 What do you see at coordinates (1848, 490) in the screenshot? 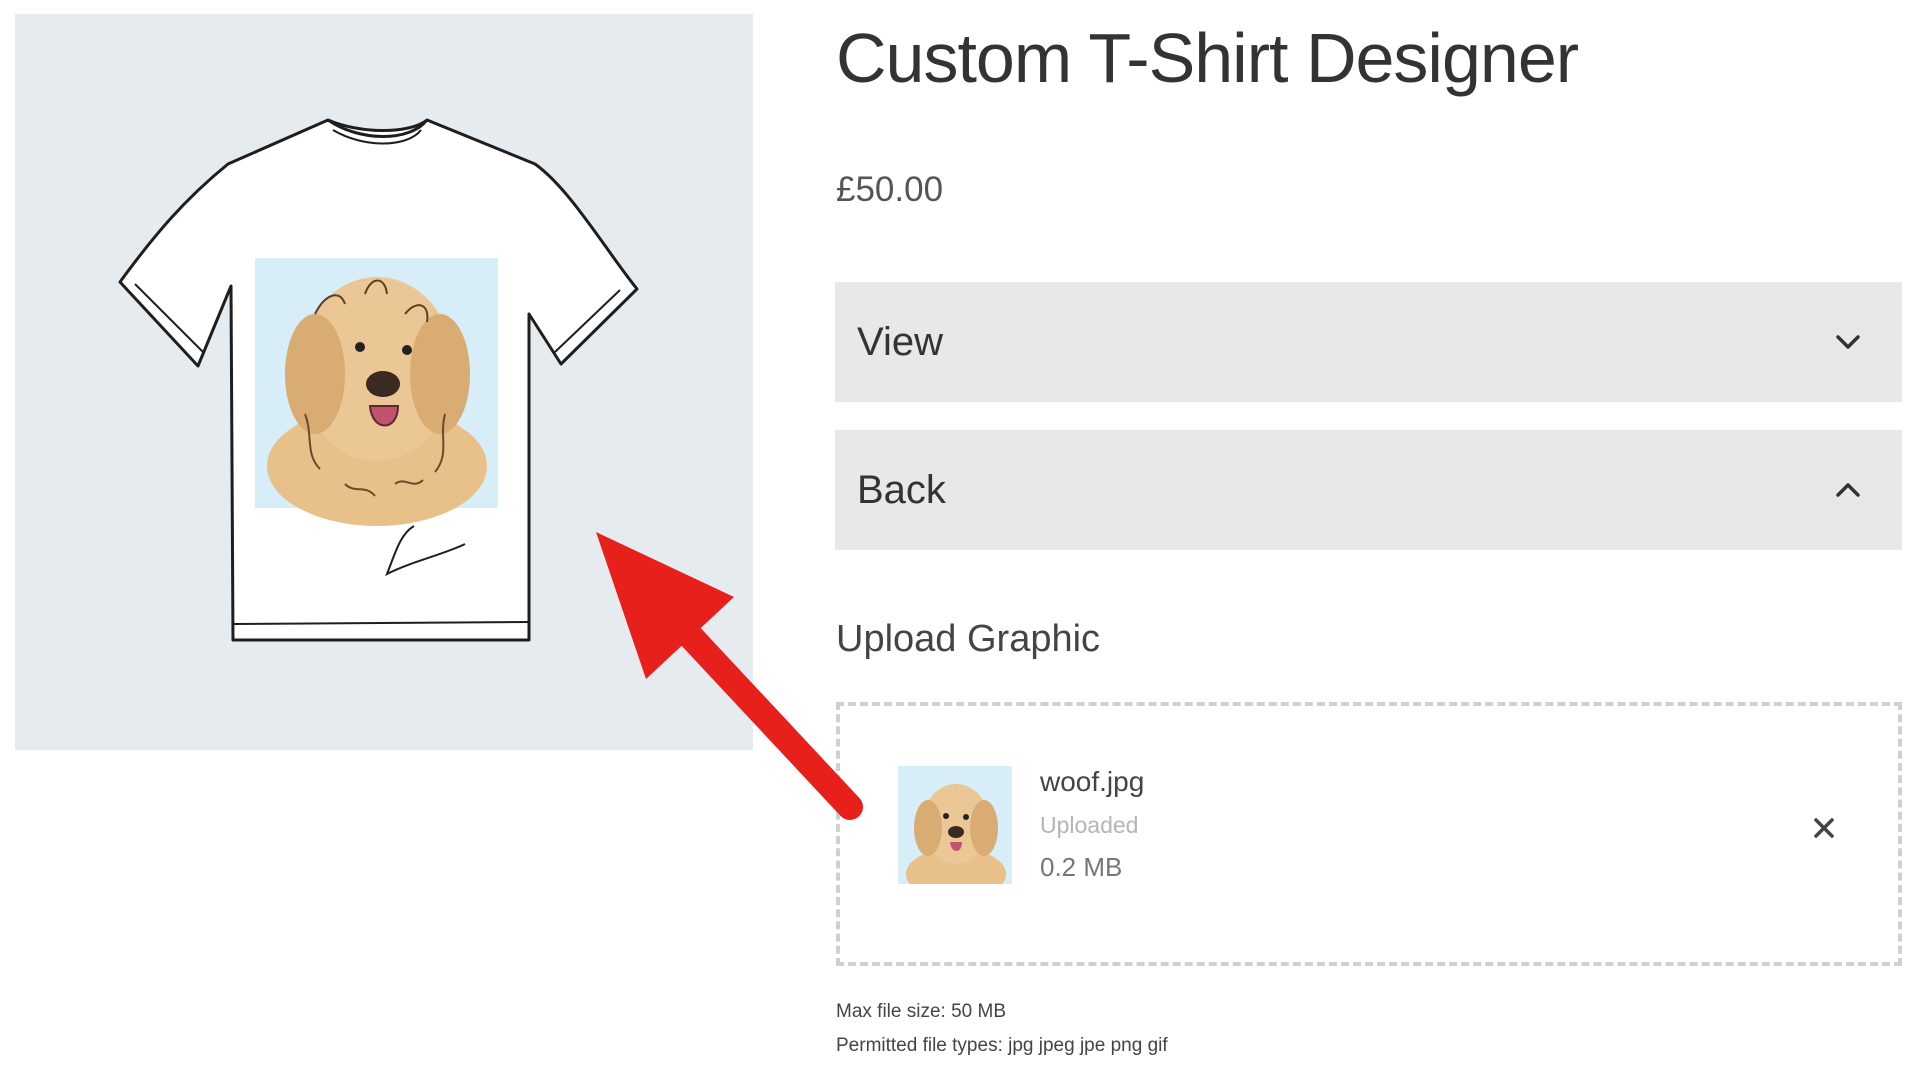
I see `chevron-up-icon` at bounding box center [1848, 490].